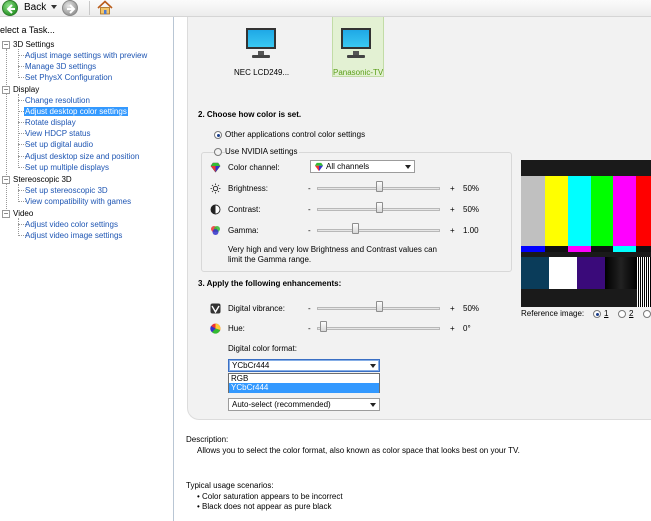 This screenshot has height=521, width=651. I want to click on back-label: Back, so click(35, 7).